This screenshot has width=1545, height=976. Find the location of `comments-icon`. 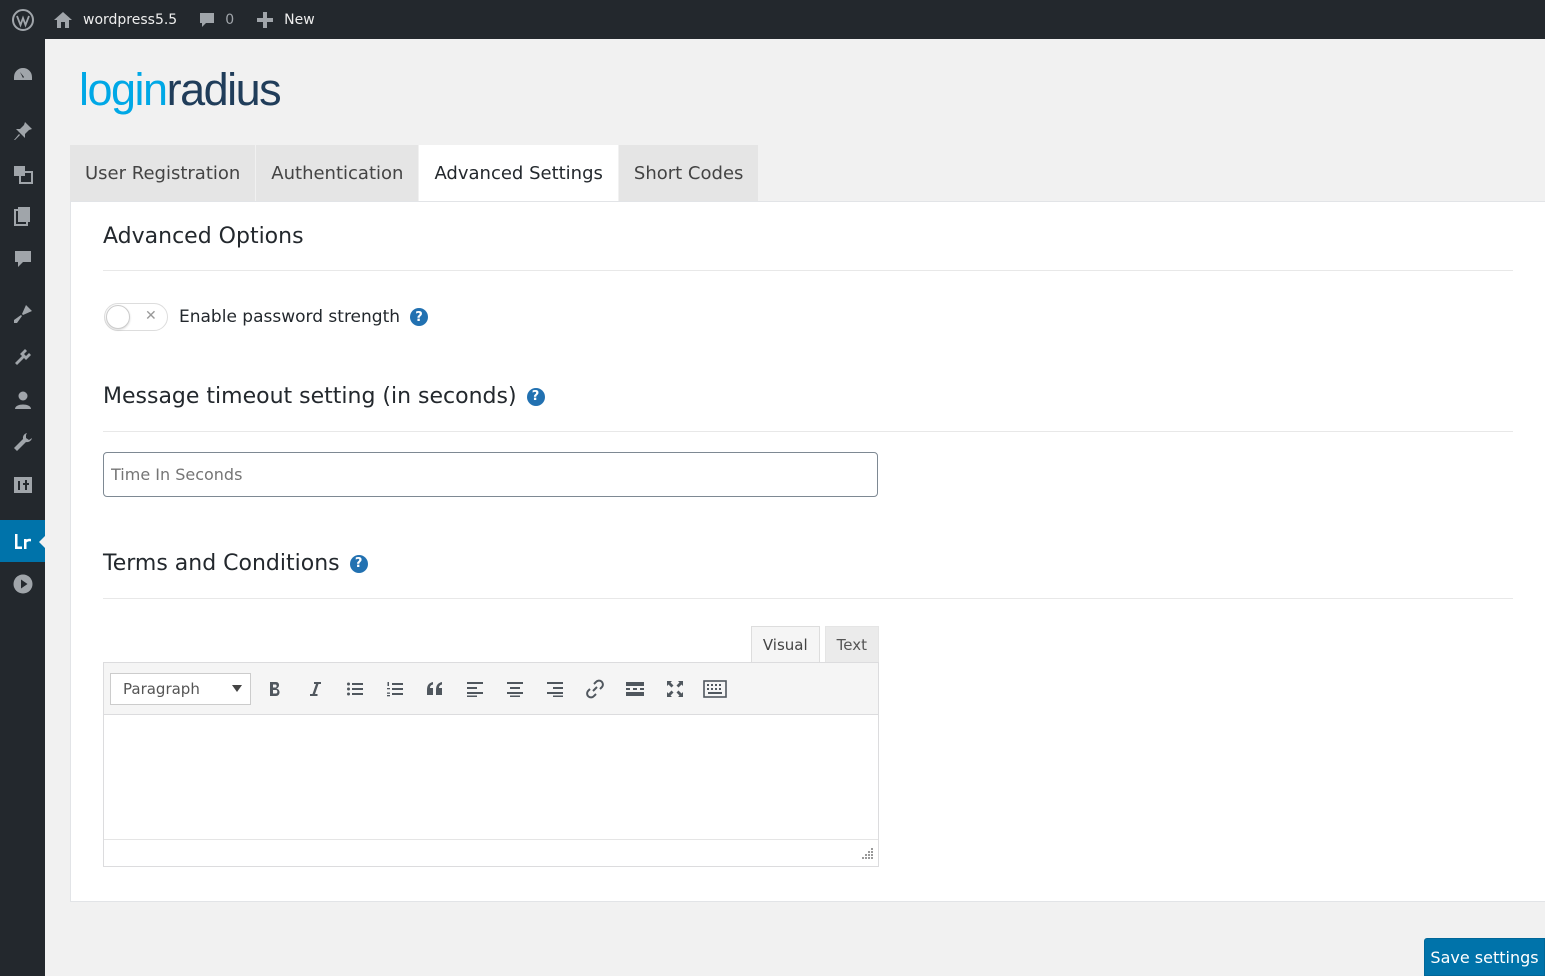

comments-icon is located at coordinates (22, 259).